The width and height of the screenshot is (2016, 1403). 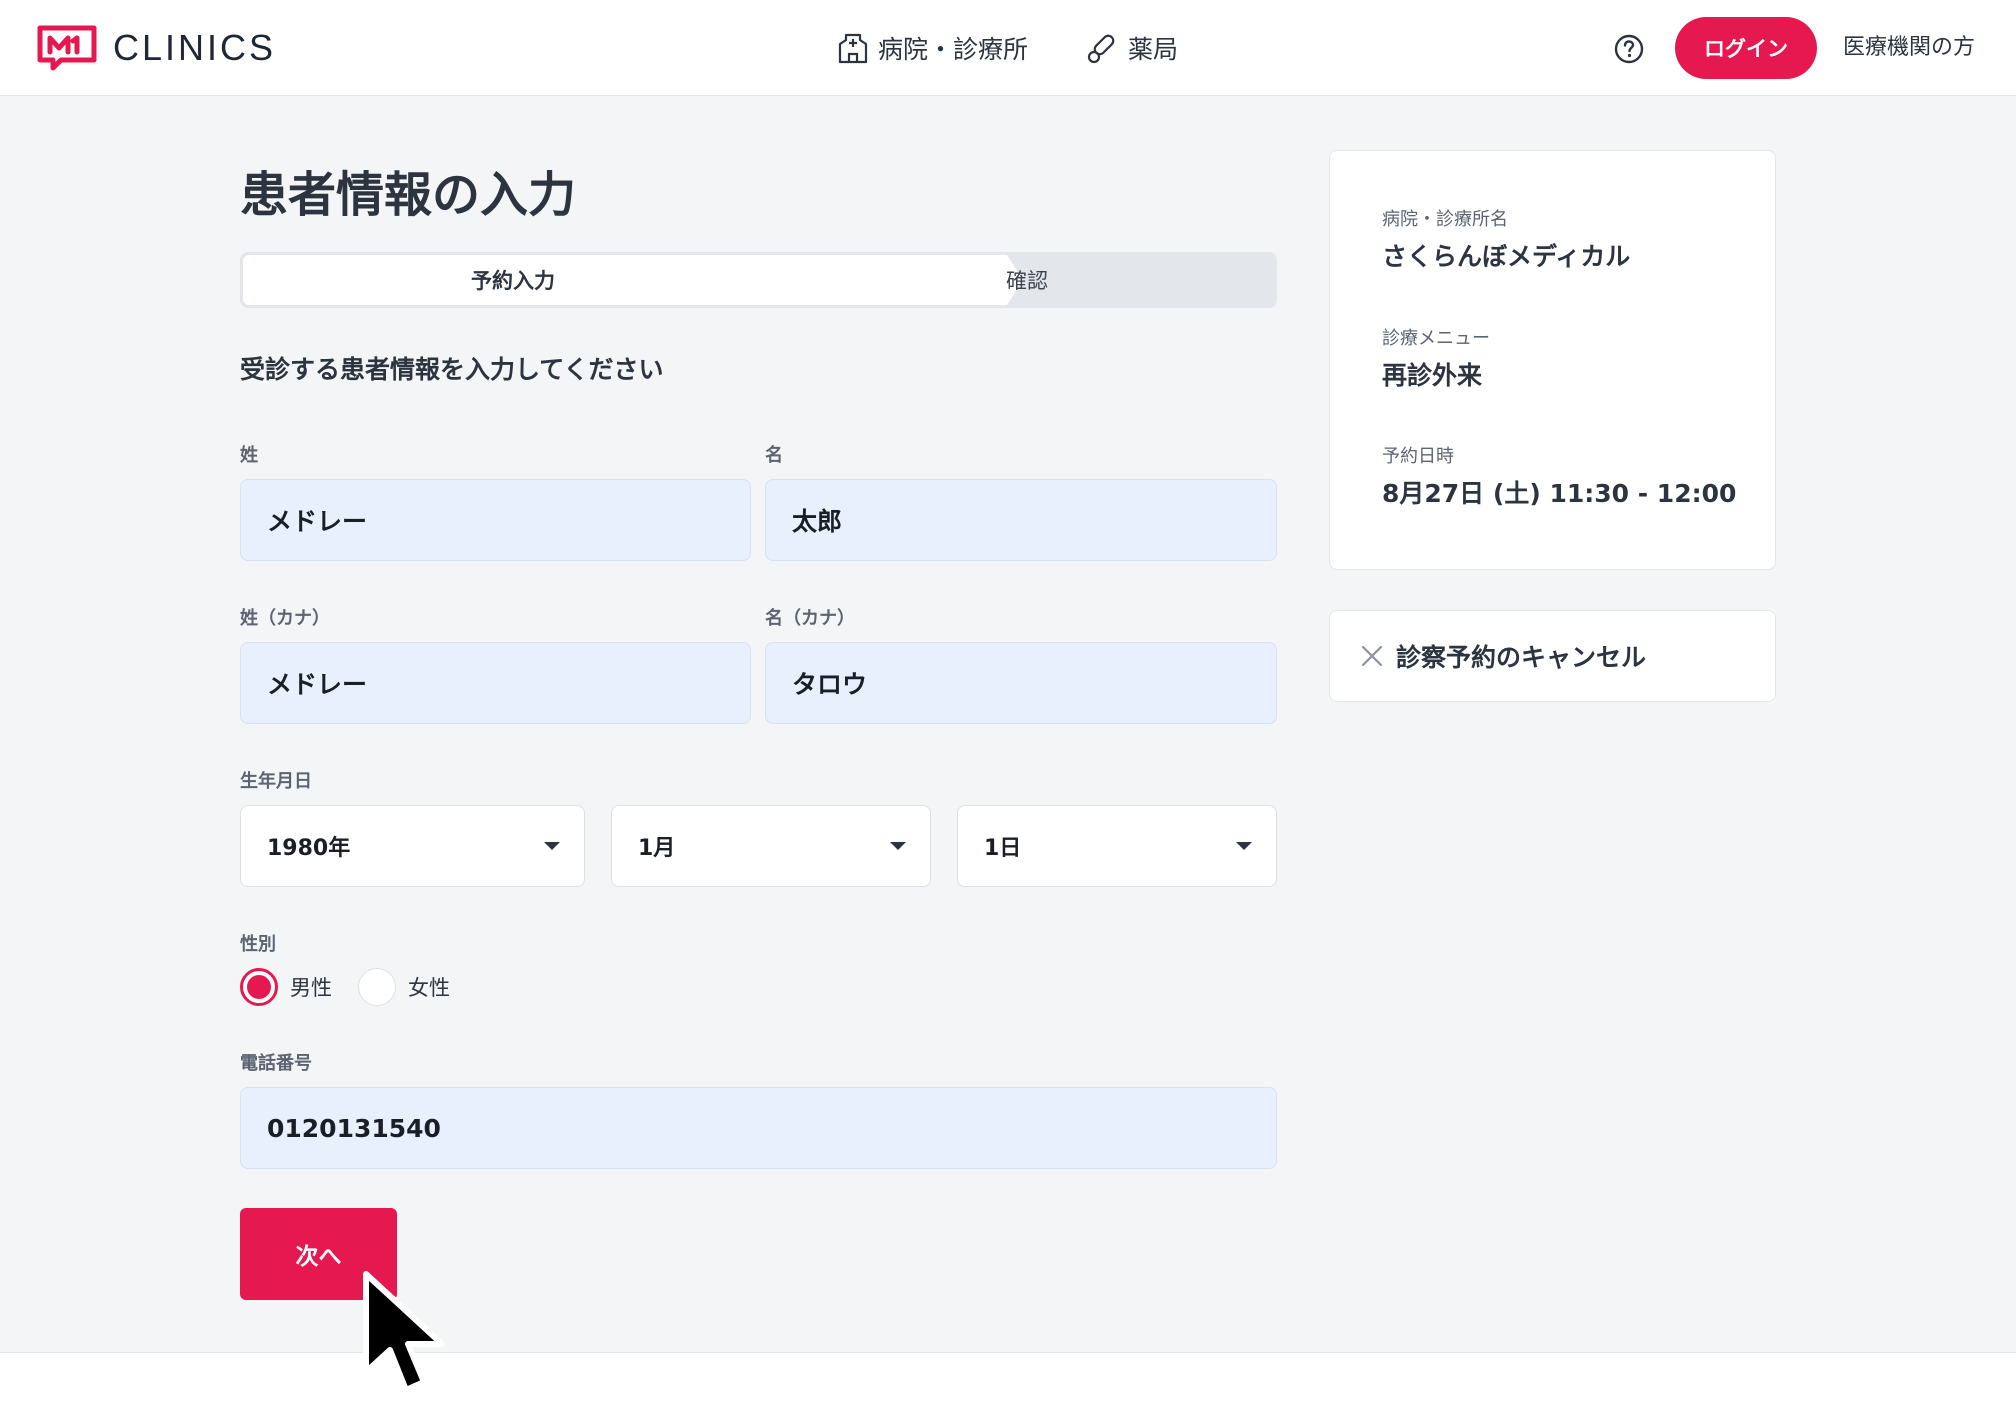 I want to click on close-icon, so click(x=1372, y=656).